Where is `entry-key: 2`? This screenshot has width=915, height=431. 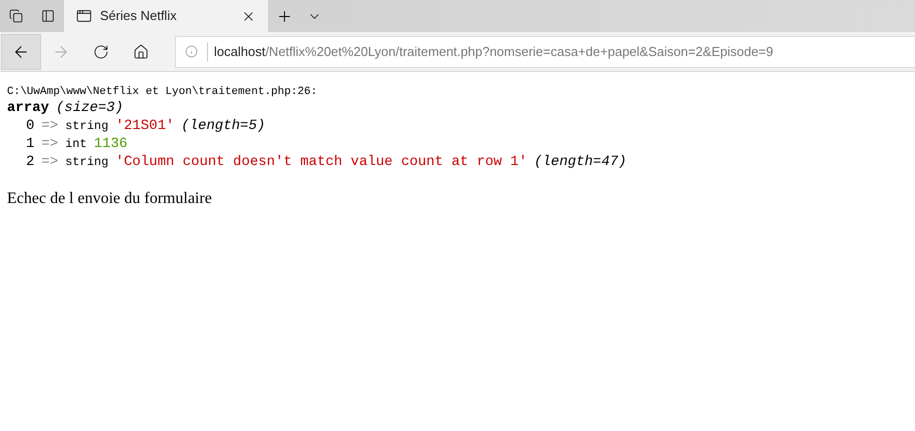
entry-key: 2 is located at coordinates (30, 162).